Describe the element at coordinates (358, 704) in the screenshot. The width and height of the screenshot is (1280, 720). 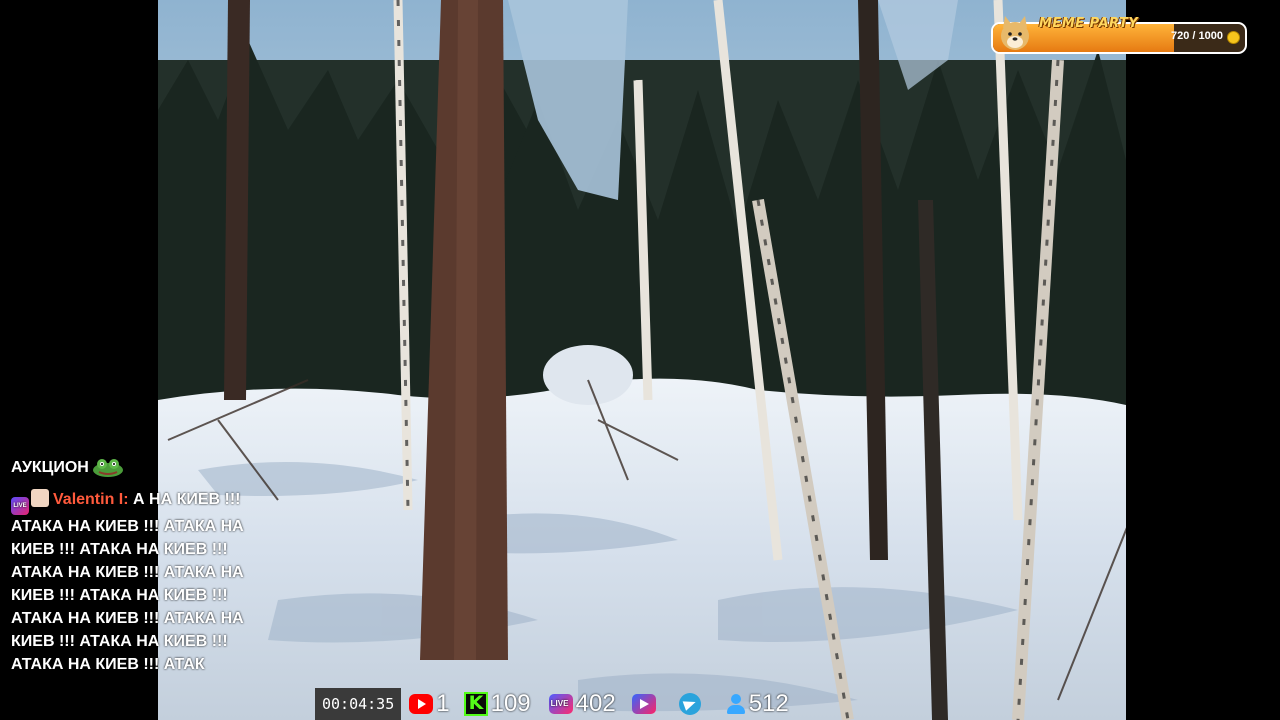
I see `stream-timer: 00:04:35` at that location.